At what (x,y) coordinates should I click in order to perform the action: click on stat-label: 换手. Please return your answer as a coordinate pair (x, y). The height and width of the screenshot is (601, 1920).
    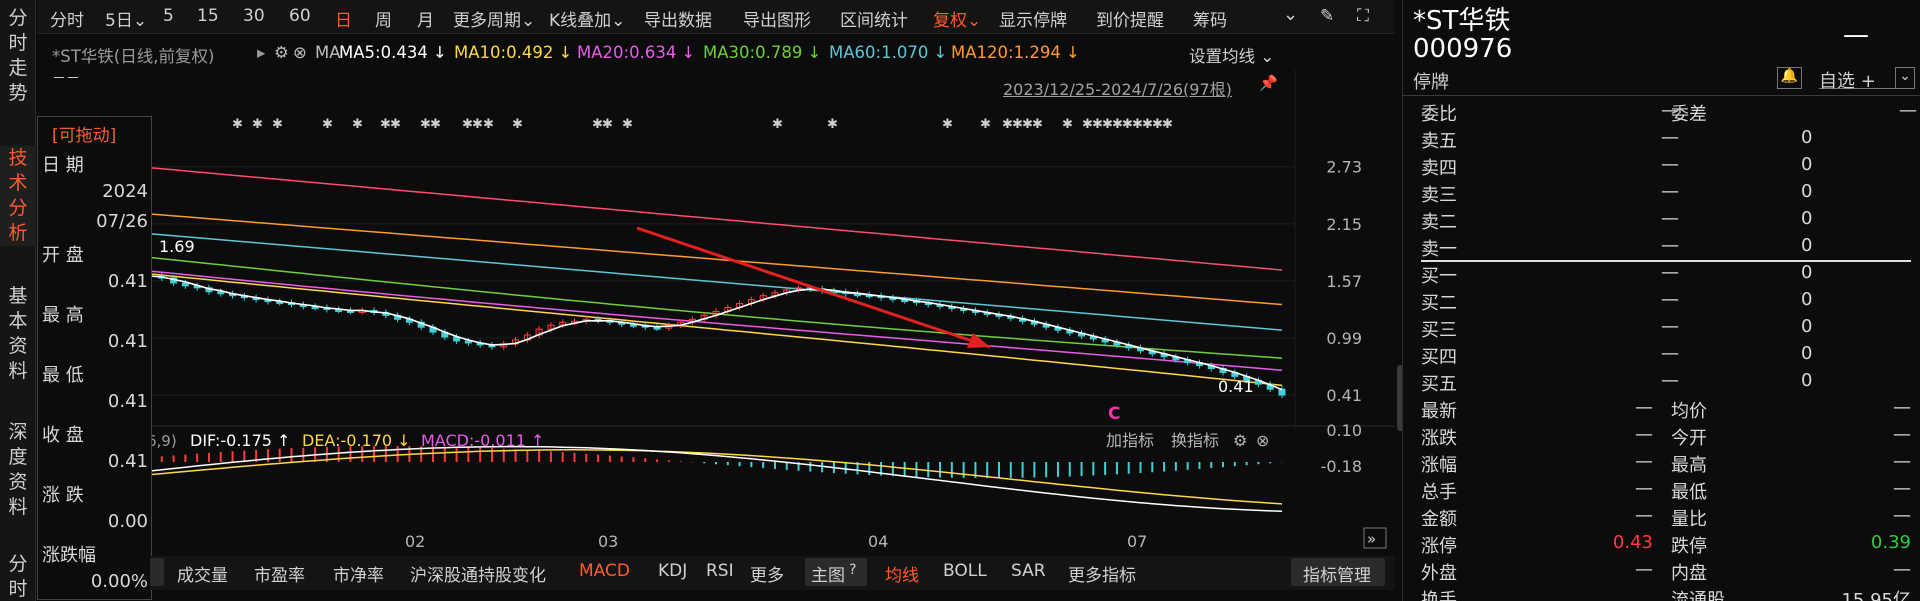
    Looking at the image, I should click on (1439, 595).